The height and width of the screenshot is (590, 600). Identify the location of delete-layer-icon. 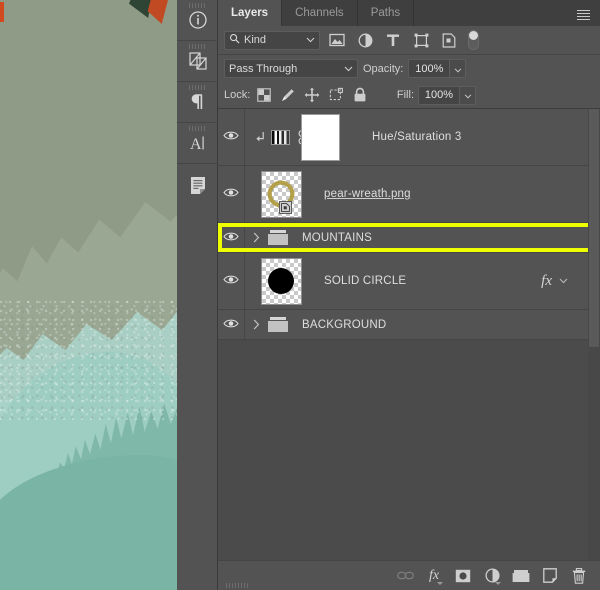
(579, 576).